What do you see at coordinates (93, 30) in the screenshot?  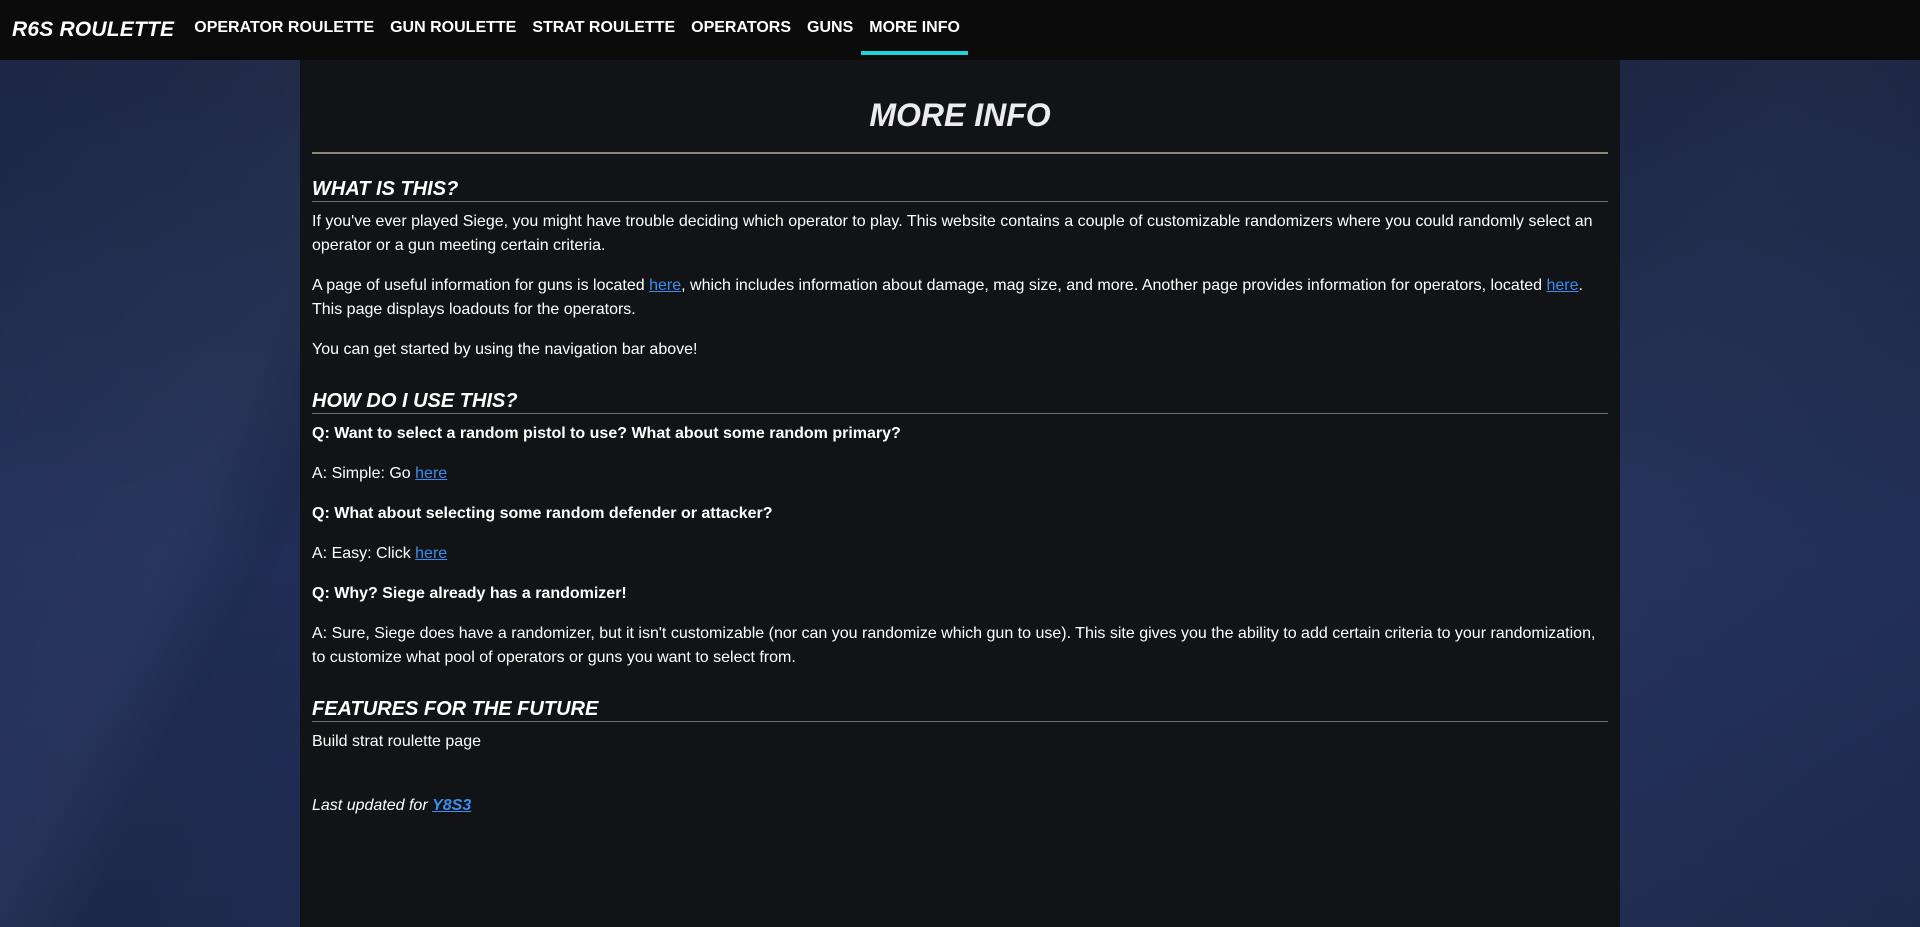 I see `site-brand: R6S ROULETTE` at bounding box center [93, 30].